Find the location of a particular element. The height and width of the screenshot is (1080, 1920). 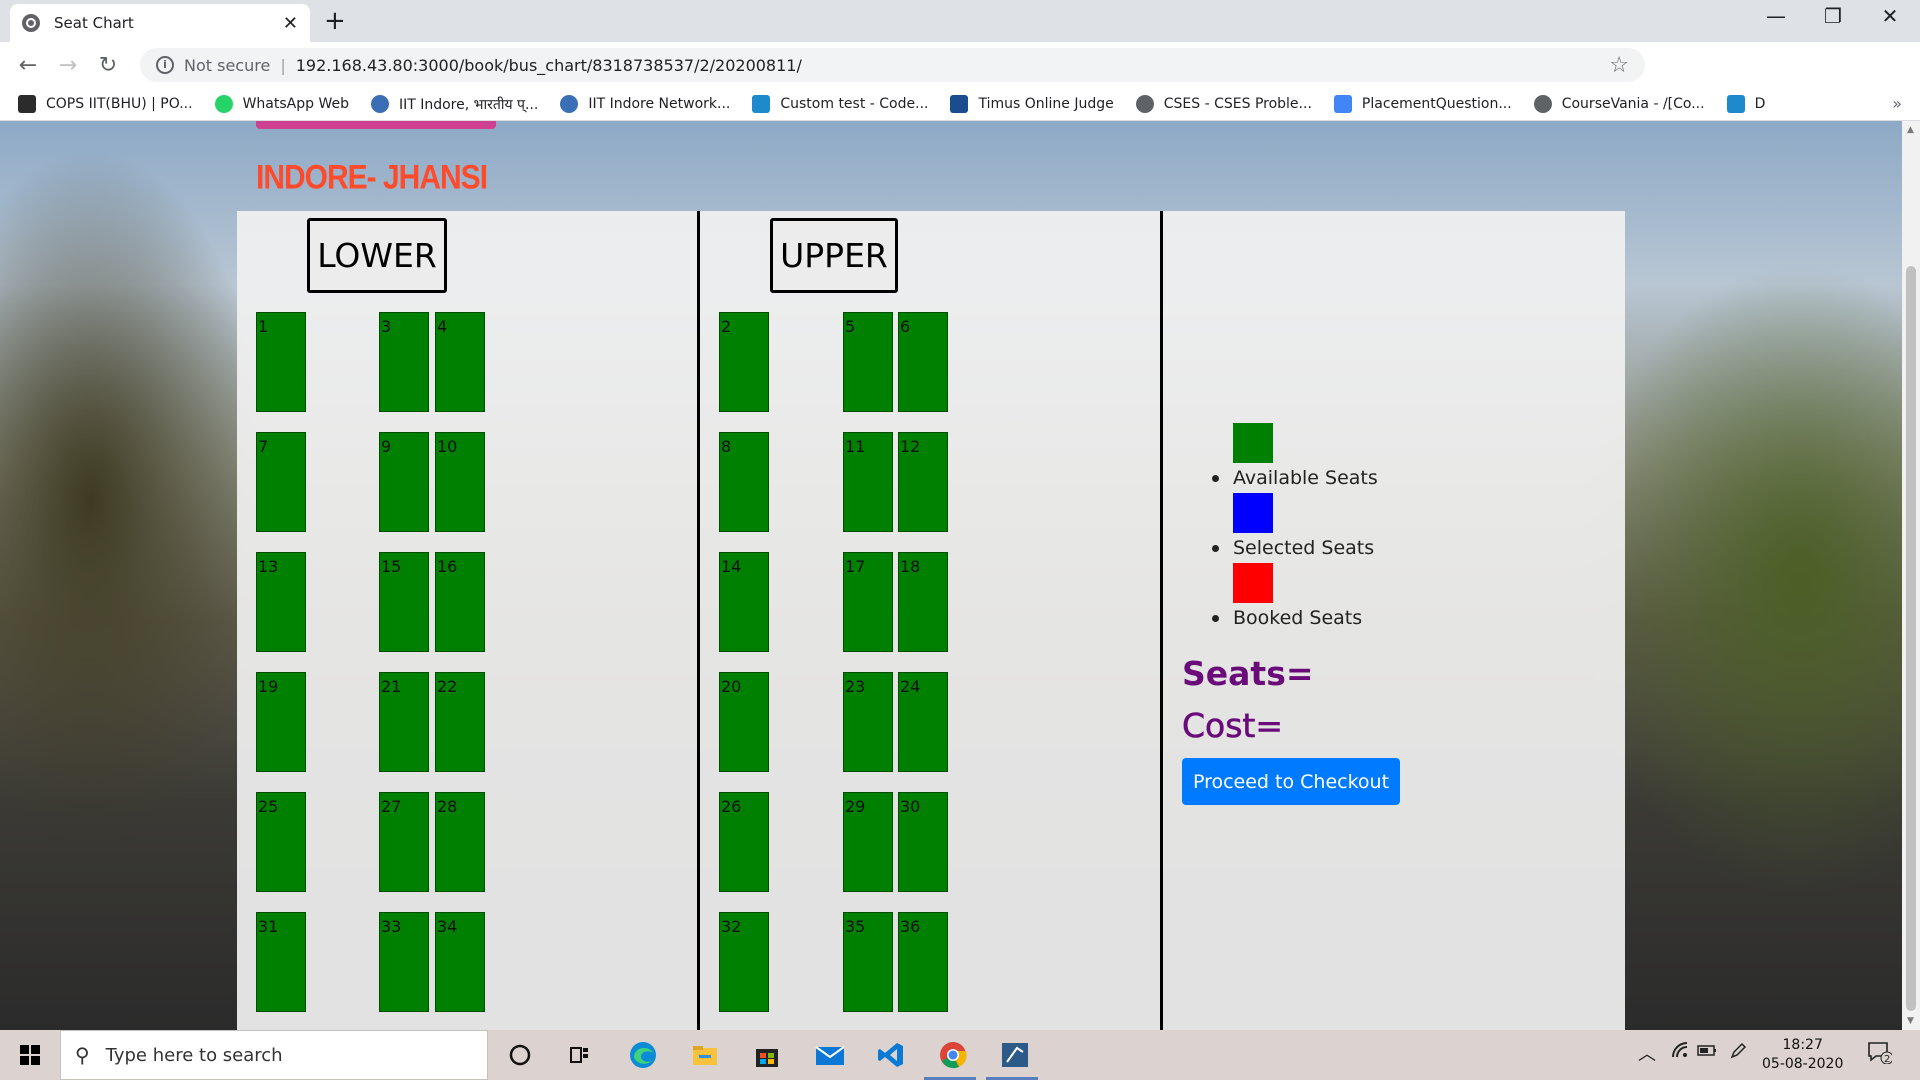

pen-icon is located at coordinates (1738, 1052).